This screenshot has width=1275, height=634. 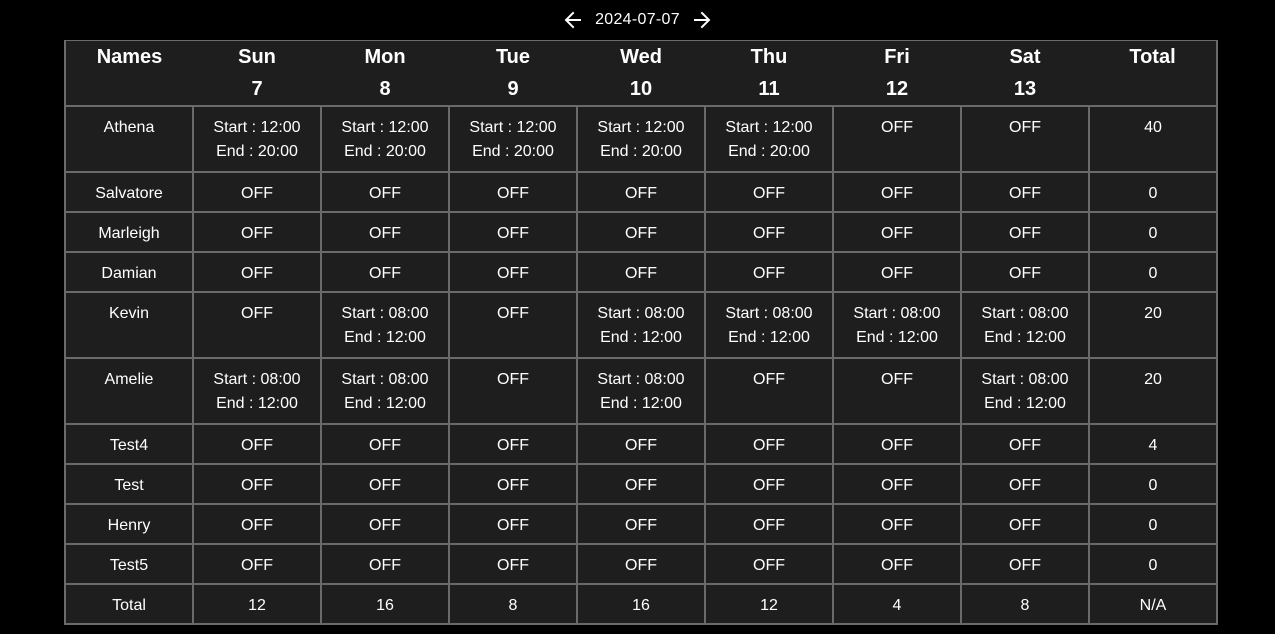 What do you see at coordinates (1153, 73) in the screenshot?
I see `total-header: Total` at bounding box center [1153, 73].